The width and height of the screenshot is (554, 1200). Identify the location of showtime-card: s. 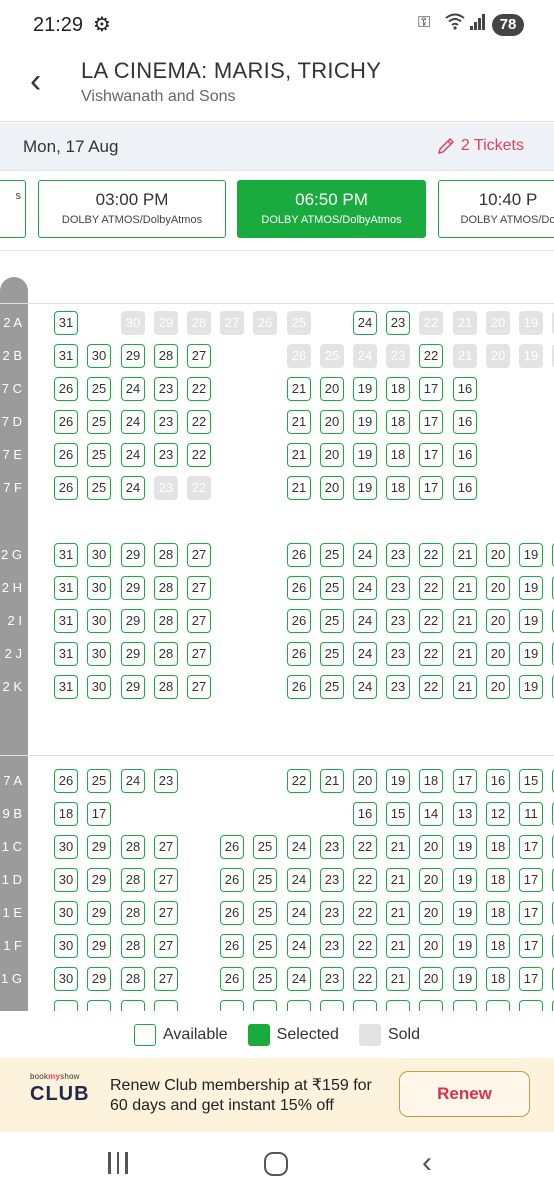
(13, 209).